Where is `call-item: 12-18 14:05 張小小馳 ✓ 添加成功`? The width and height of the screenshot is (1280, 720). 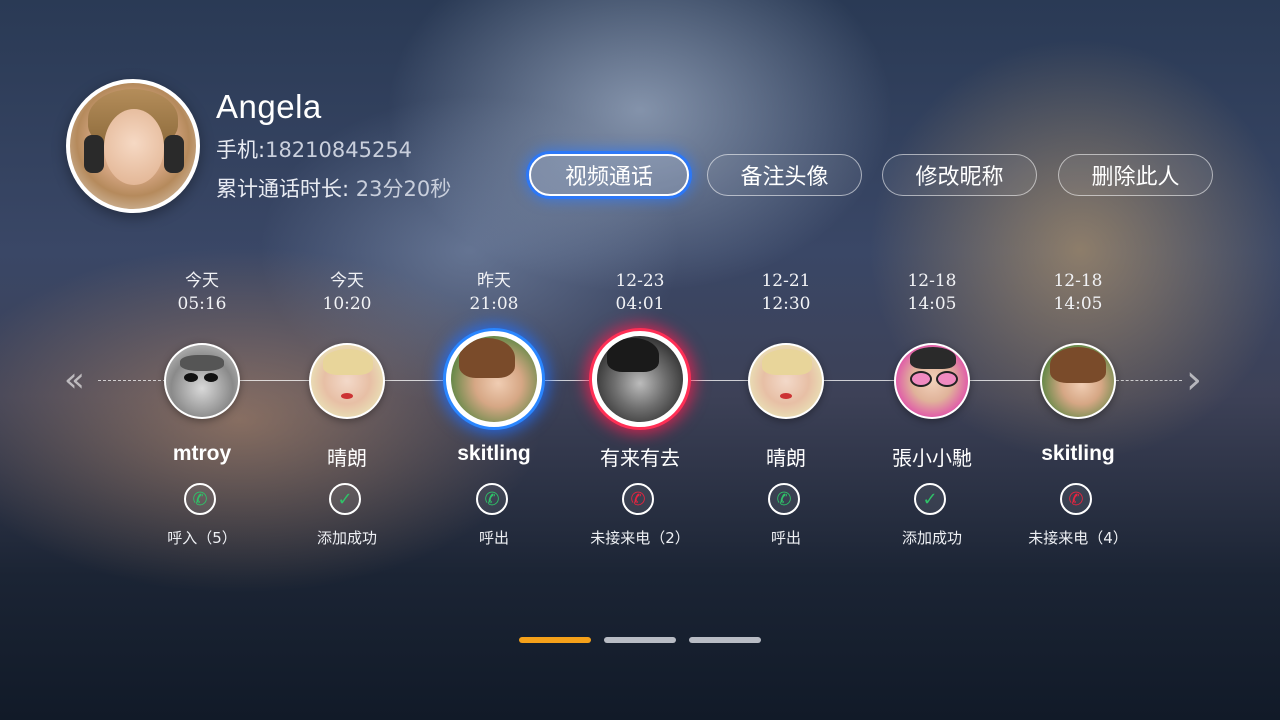
call-item: 12-18 14:05 張小小馳 ✓ 添加成功 is located at coordinates (932, 408).